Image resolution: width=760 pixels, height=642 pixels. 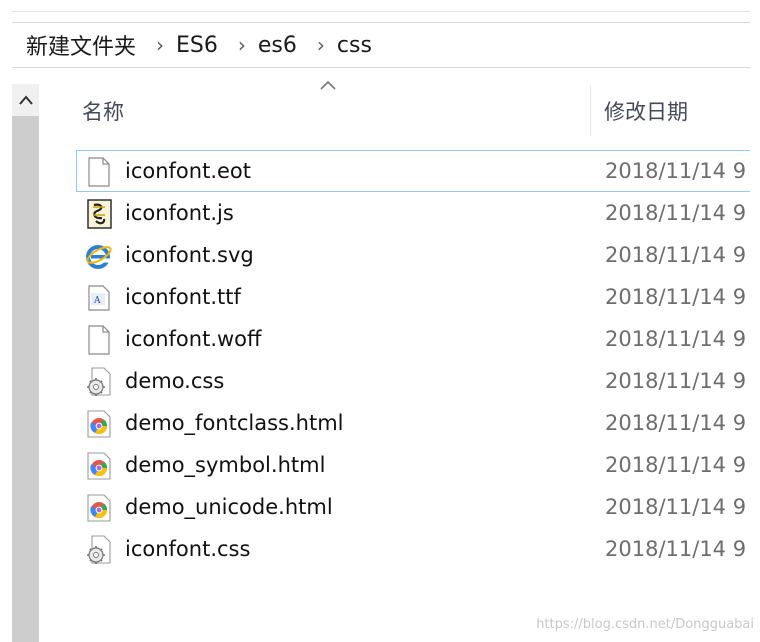 I want to click on ie-file-icon, so click(x=99, y=257).